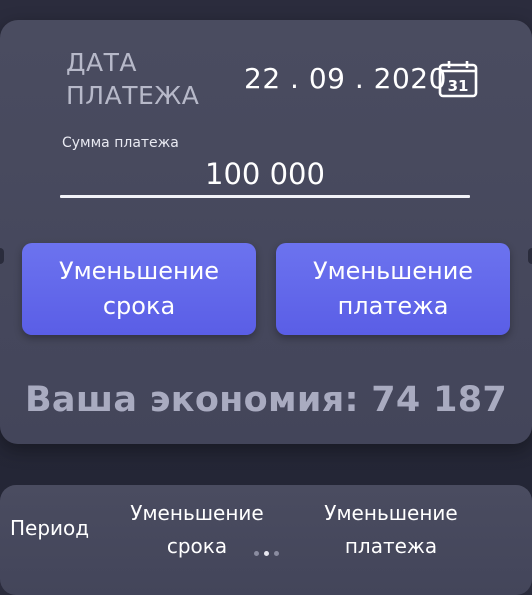  Describe the element at coordinates (391, 546) in the screenshot. I see `column-header-reduce-payment-line2: платежа` at that location.